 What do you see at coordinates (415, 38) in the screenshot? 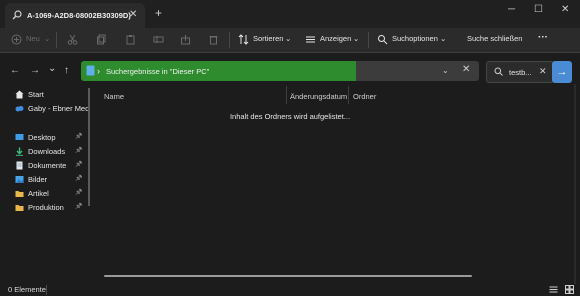
I see `search-options-button: Suchoptionen` at bounding box center [415, 38].